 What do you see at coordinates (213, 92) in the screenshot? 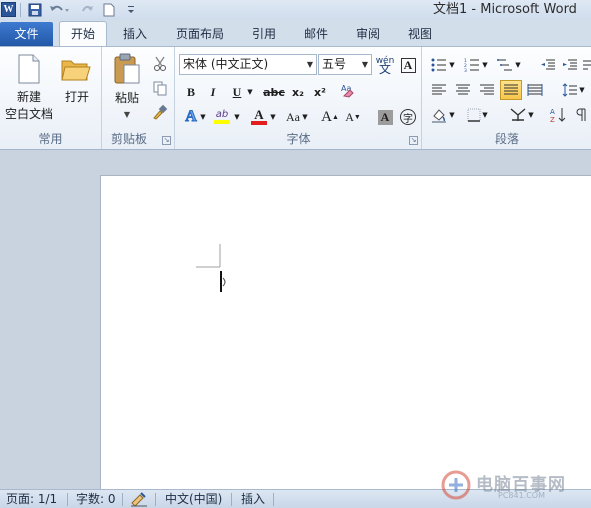
I see `italic-button: I` at bounding box center [213, 92].